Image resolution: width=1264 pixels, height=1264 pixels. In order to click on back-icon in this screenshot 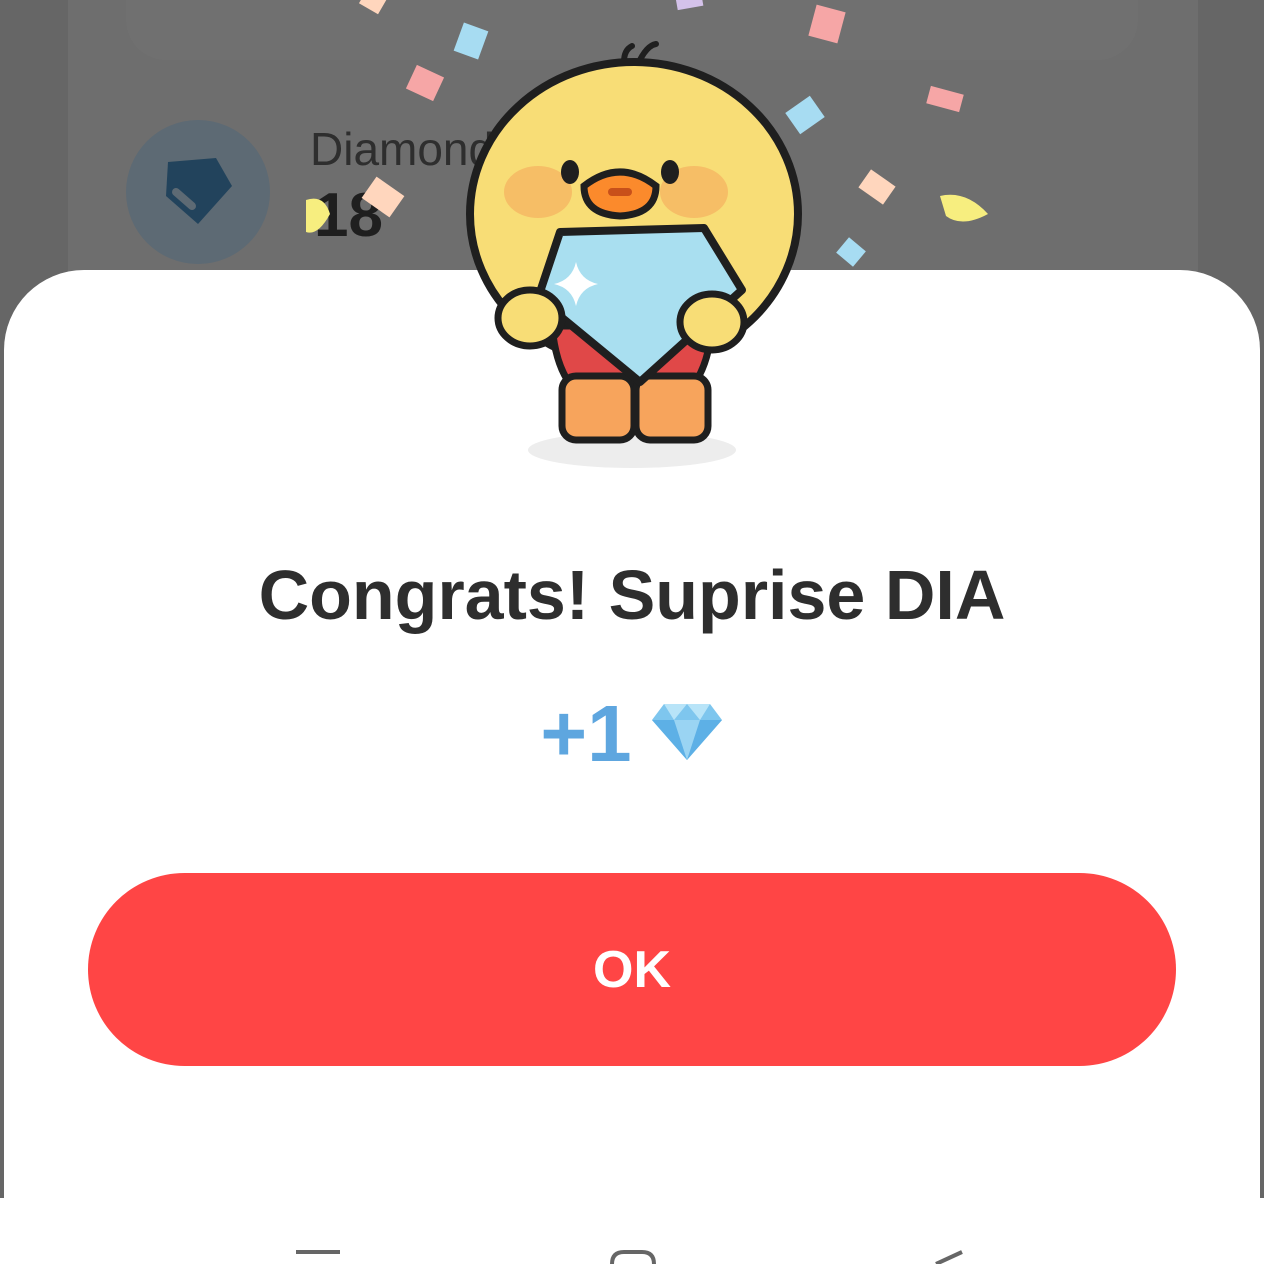, I will do `click(954, 1257)`.